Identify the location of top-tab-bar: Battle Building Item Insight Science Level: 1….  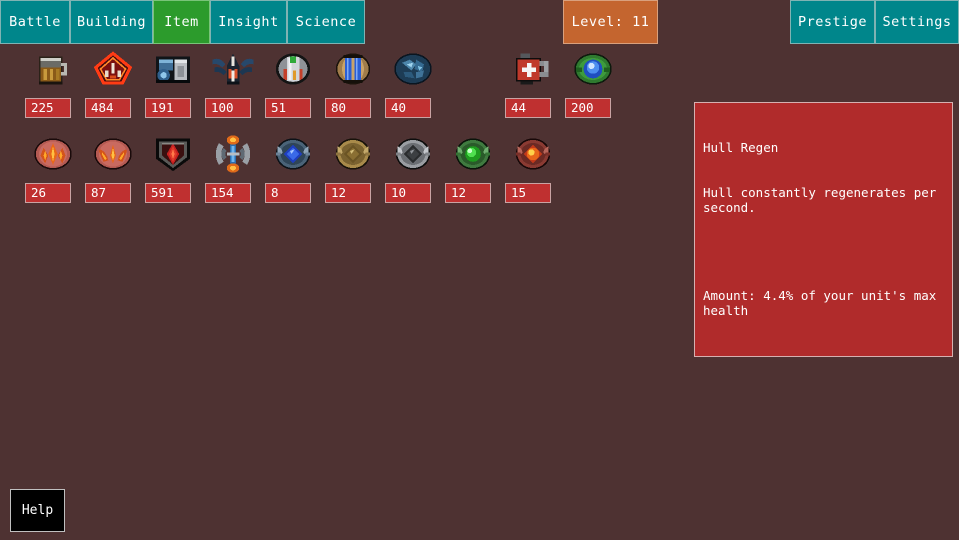
(479, 22).